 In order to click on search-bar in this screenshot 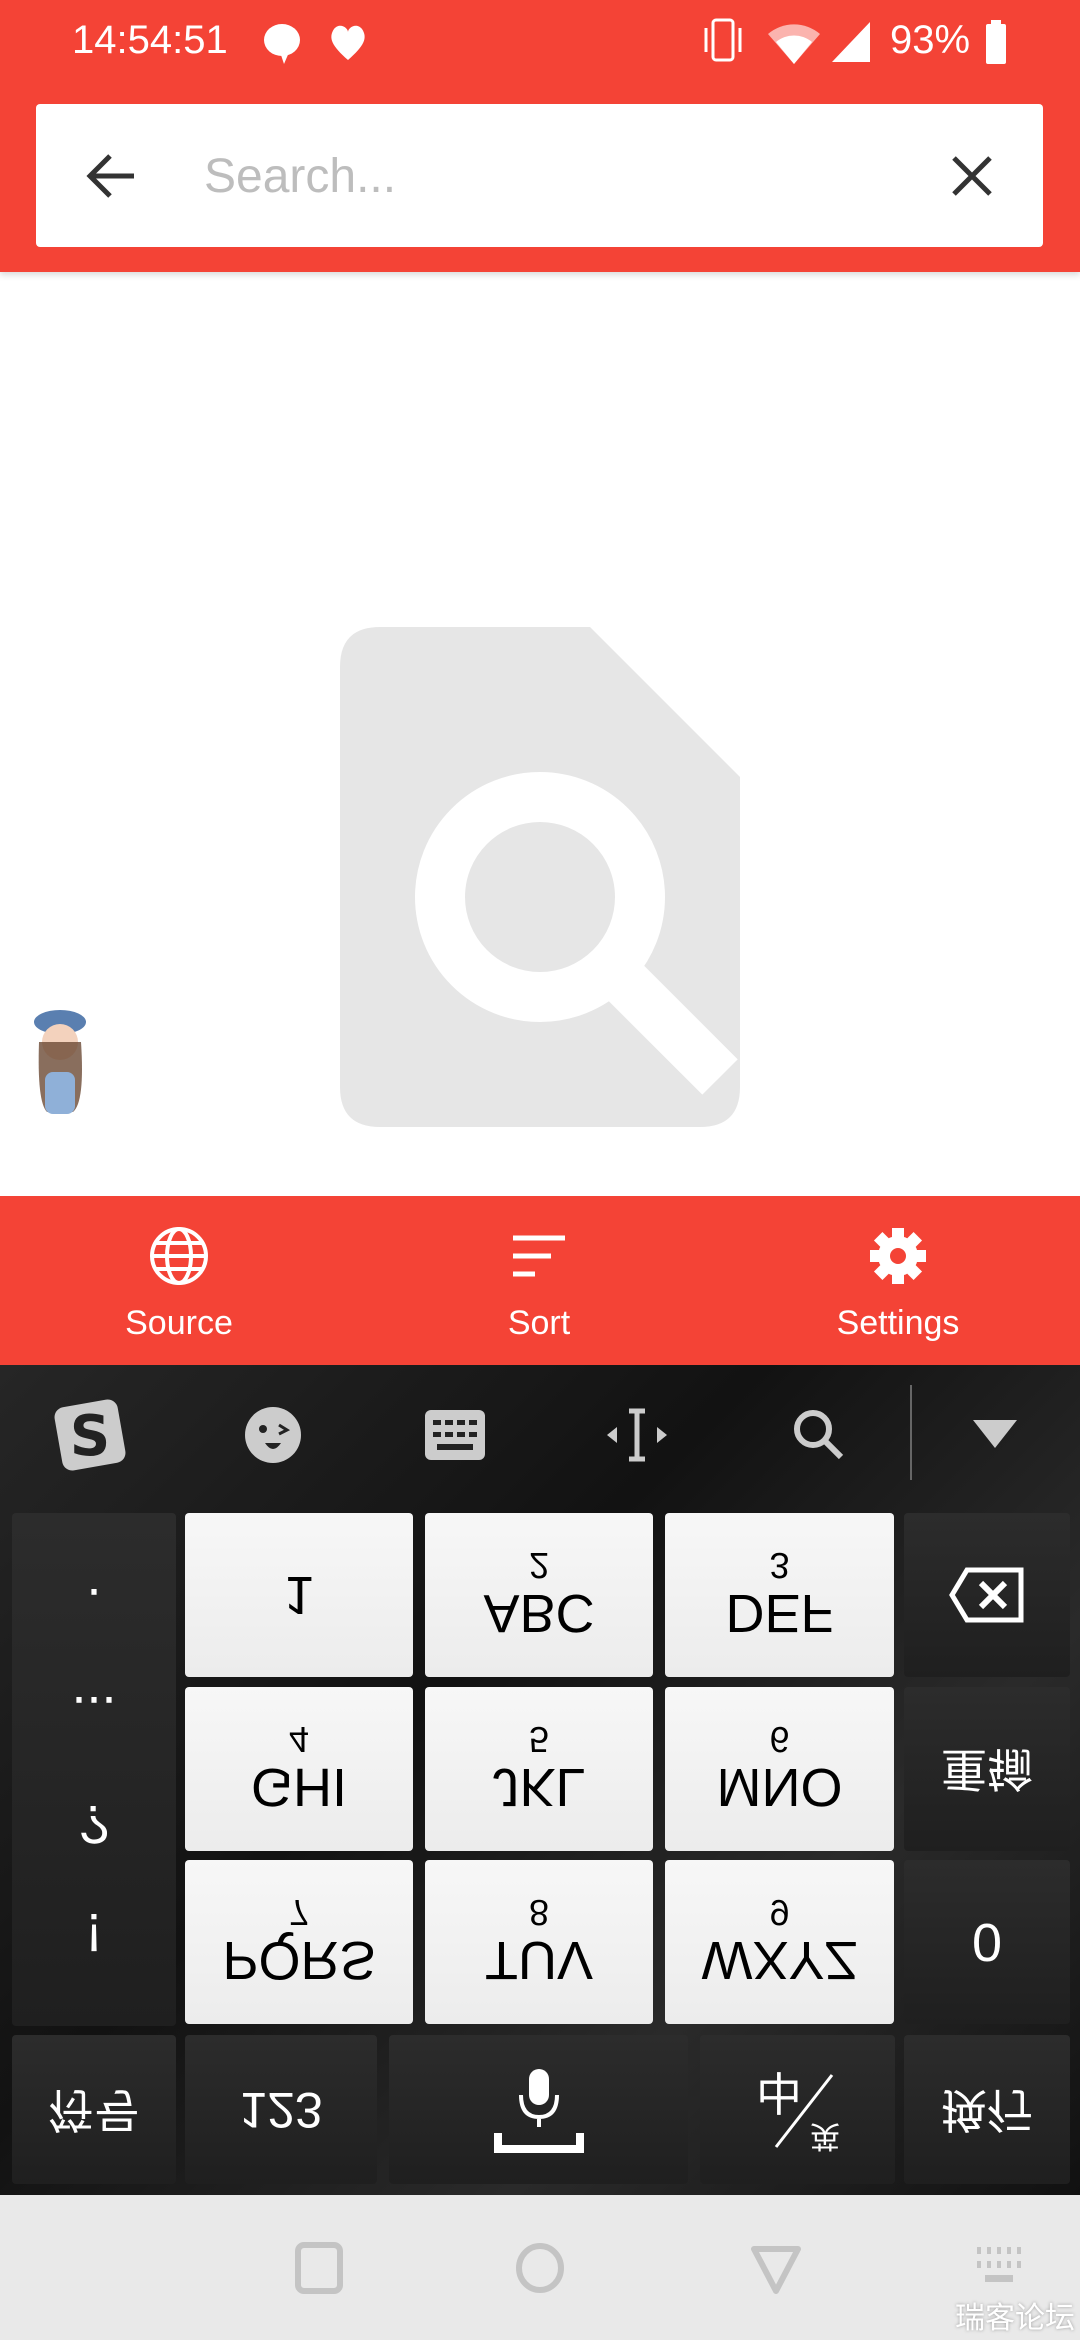, I will do `click(539, 175)`.